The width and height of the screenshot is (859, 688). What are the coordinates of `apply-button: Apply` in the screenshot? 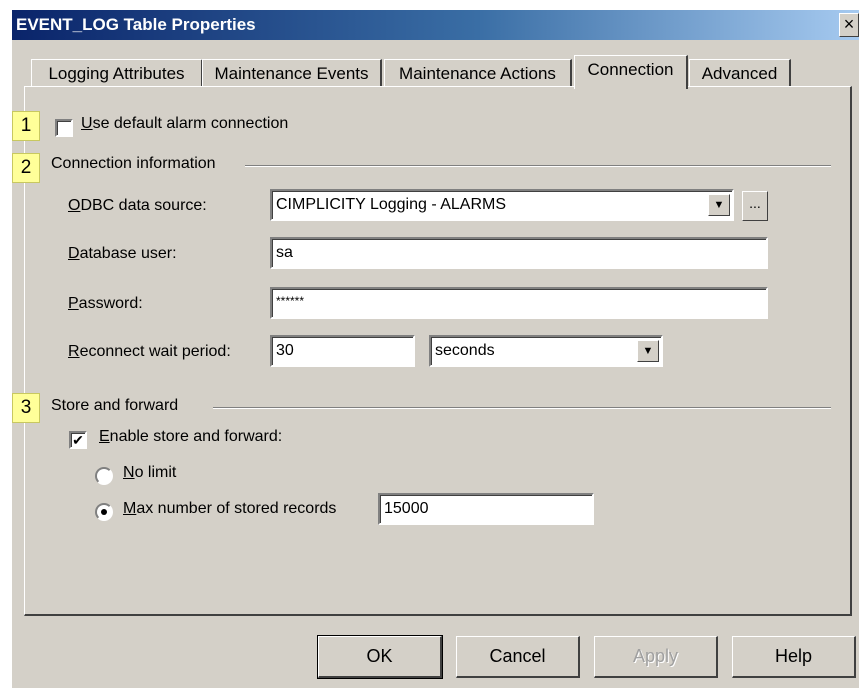 It's located at (656, 657).